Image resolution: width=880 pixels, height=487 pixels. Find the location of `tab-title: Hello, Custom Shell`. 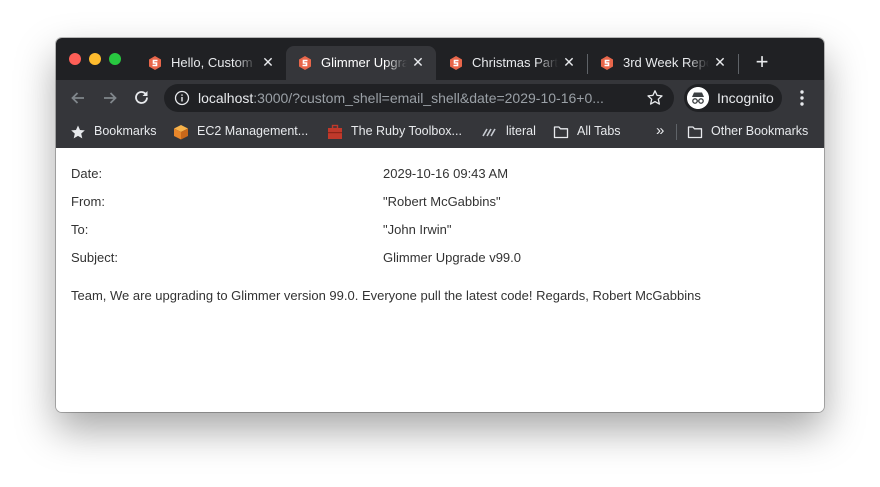

tab-title: Hello, Custom Shell is located at coordinates (214, 62).